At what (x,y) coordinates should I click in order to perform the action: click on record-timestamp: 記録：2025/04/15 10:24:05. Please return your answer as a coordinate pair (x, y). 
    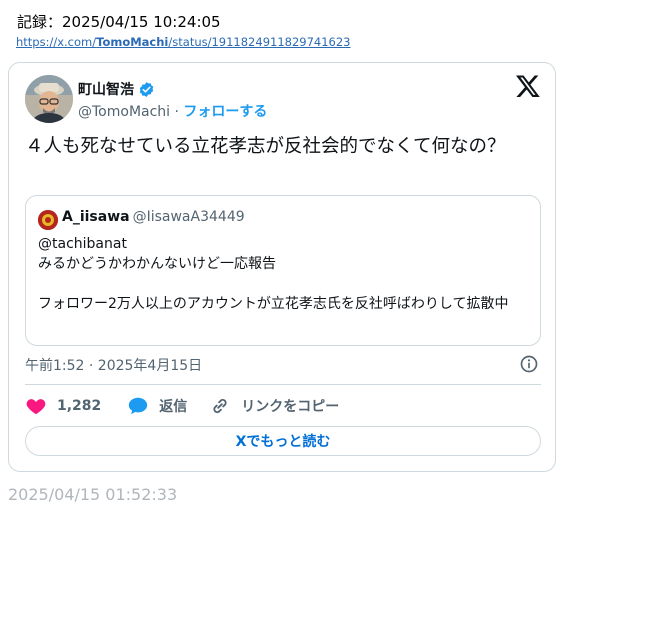
    Looking at the image, I should click on (119, 22).